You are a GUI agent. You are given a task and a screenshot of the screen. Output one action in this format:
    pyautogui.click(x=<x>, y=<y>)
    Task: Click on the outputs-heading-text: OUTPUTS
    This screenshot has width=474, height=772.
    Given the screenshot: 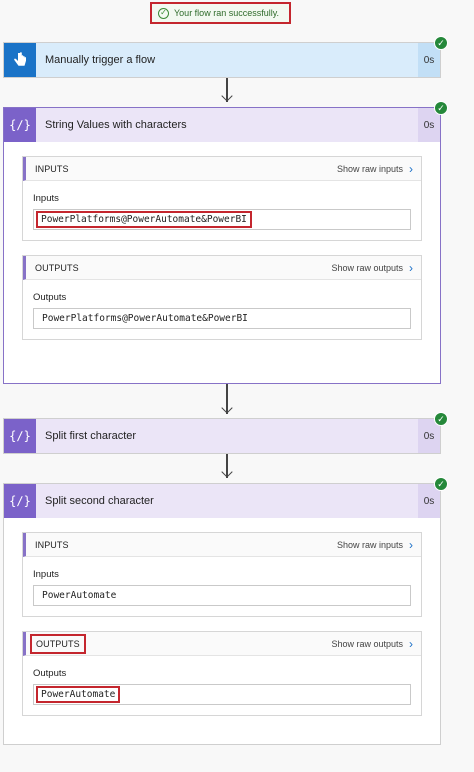 What is the action you would take?
    pyautogui.click(x=58, y=643)
    